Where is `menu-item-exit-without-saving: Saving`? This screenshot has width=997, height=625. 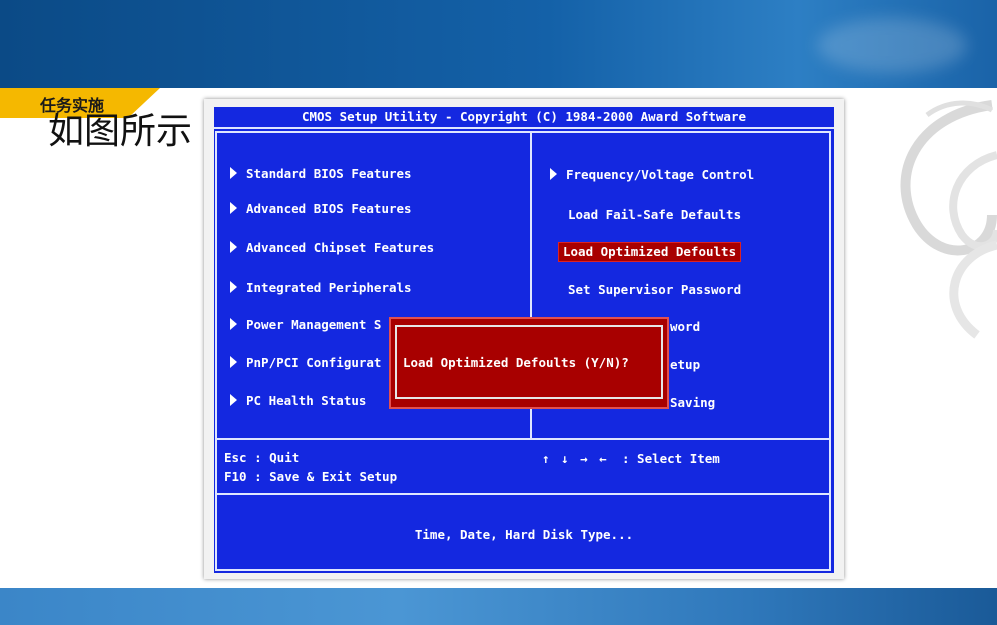 menu-item-exit-without-saving: Saving is located at coordinates (692, 403).